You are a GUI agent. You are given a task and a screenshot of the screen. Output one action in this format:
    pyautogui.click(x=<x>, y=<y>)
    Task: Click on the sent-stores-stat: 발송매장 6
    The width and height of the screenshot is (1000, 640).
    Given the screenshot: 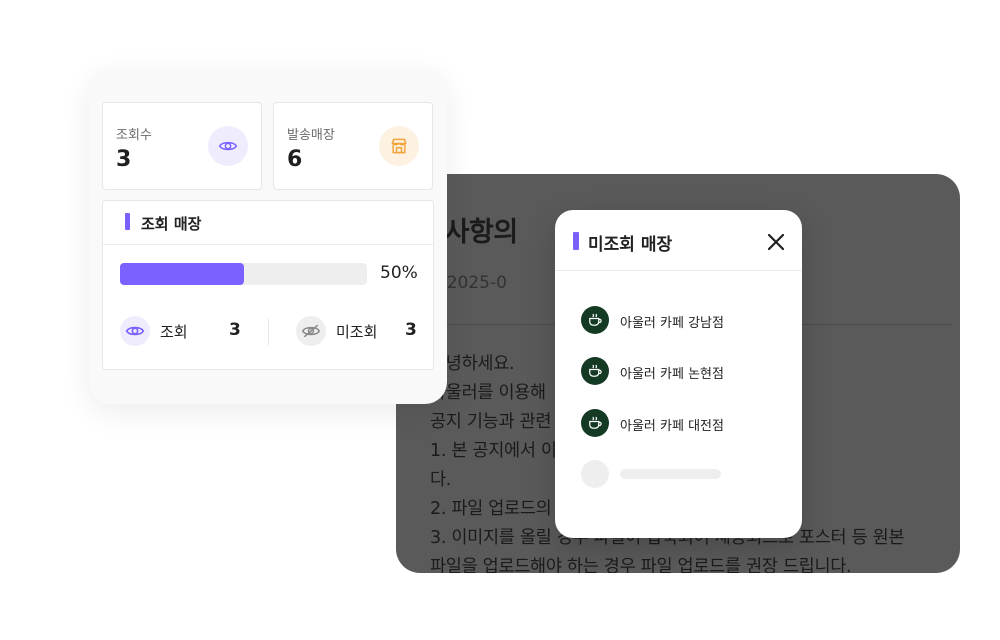 What is the action you would take?
    pyautogui.click(x=353, y=146)
    